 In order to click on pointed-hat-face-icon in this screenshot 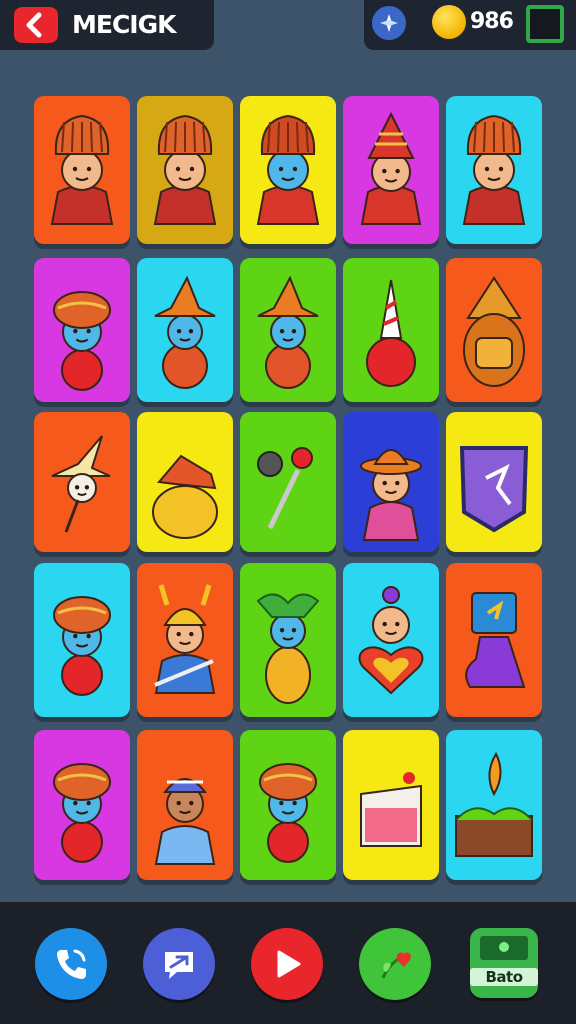, I will do `click(81, 484)`.